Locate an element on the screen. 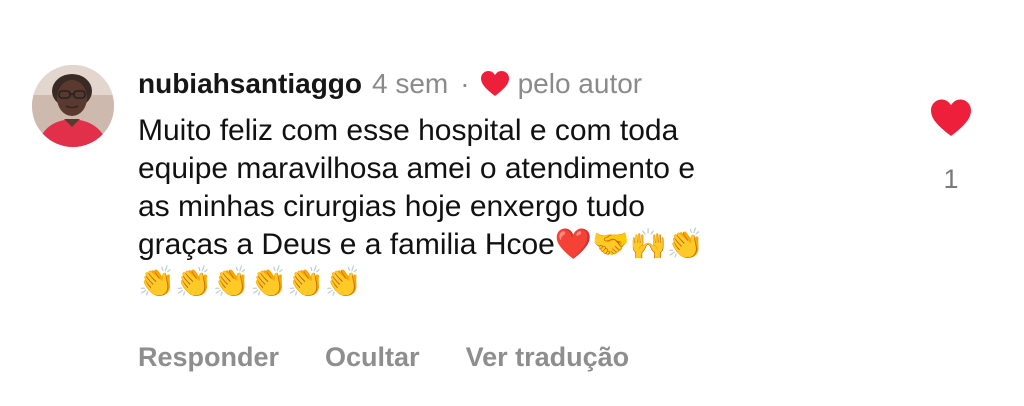  heart-icon is located at coordinates (495, 84).